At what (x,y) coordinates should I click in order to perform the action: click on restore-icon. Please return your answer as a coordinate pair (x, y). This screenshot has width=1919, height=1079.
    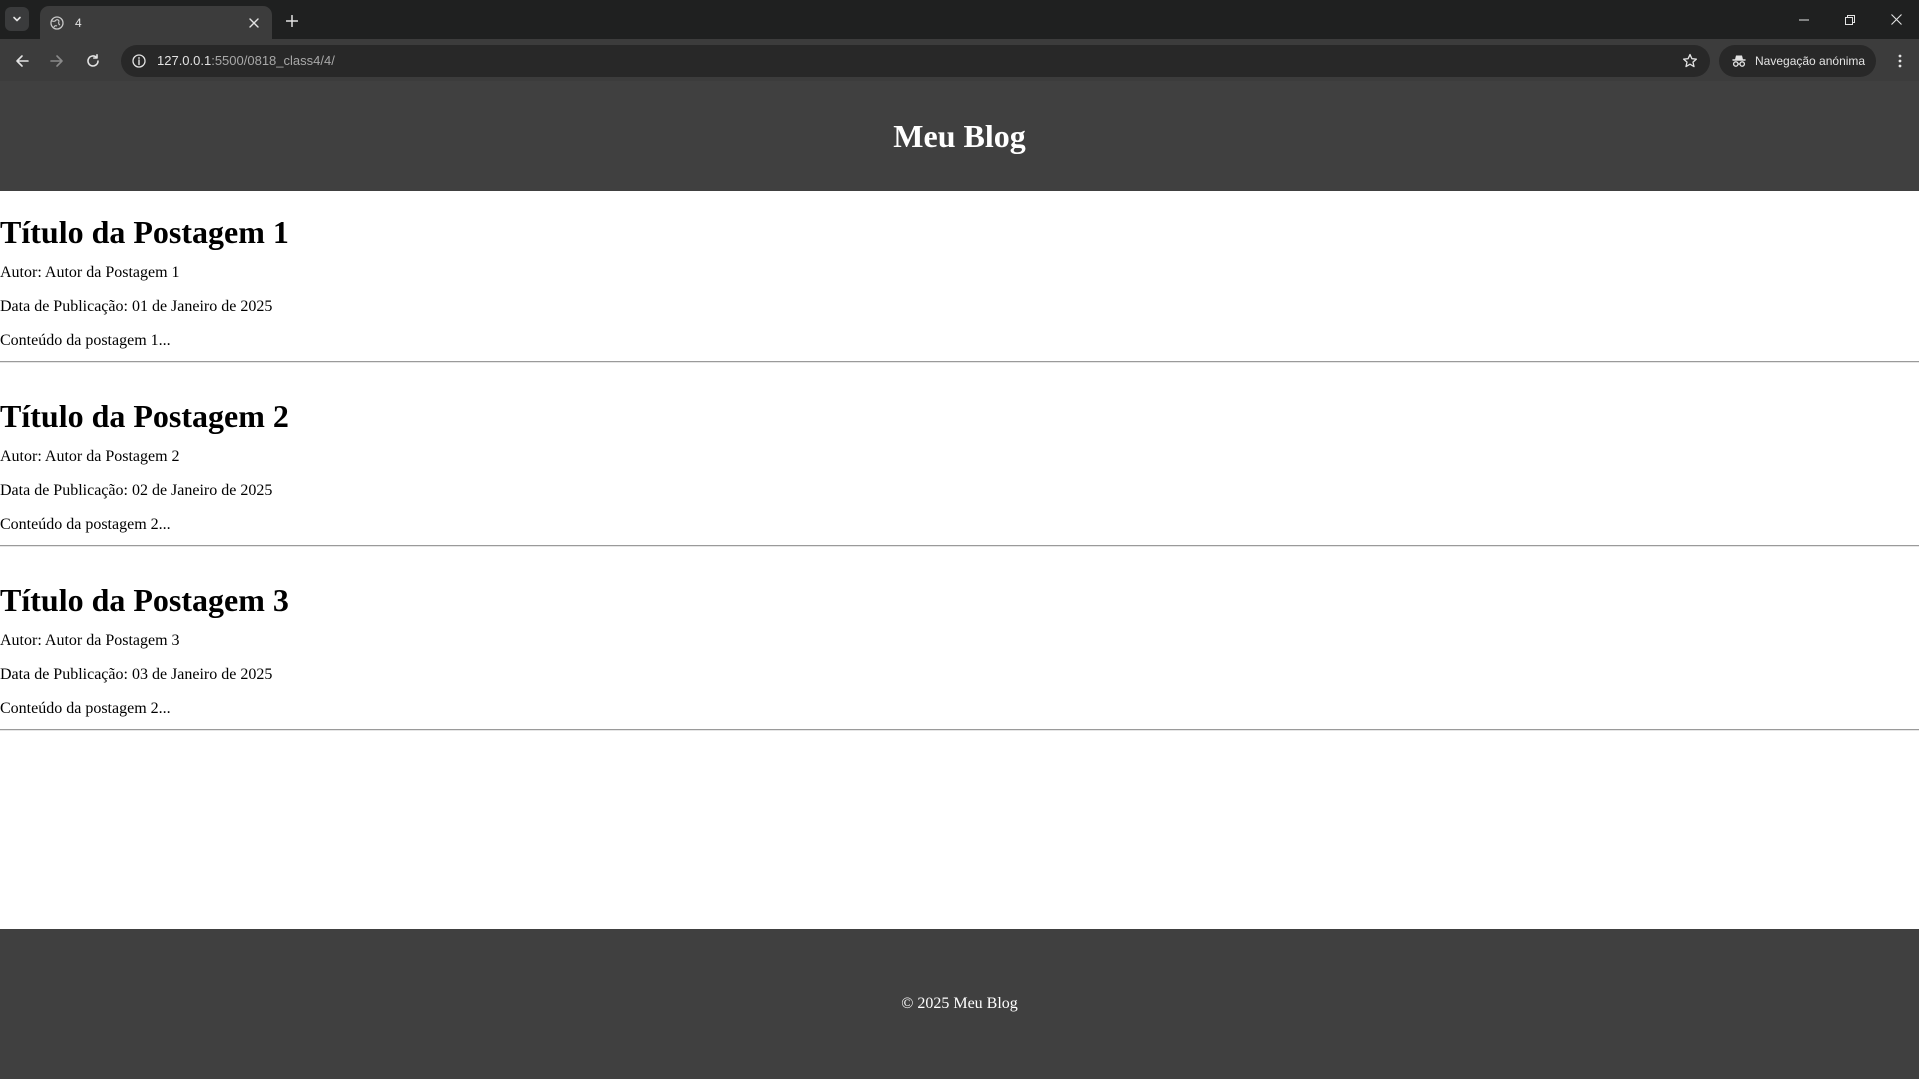
    Looking at the image, I should click on (1850, 19).